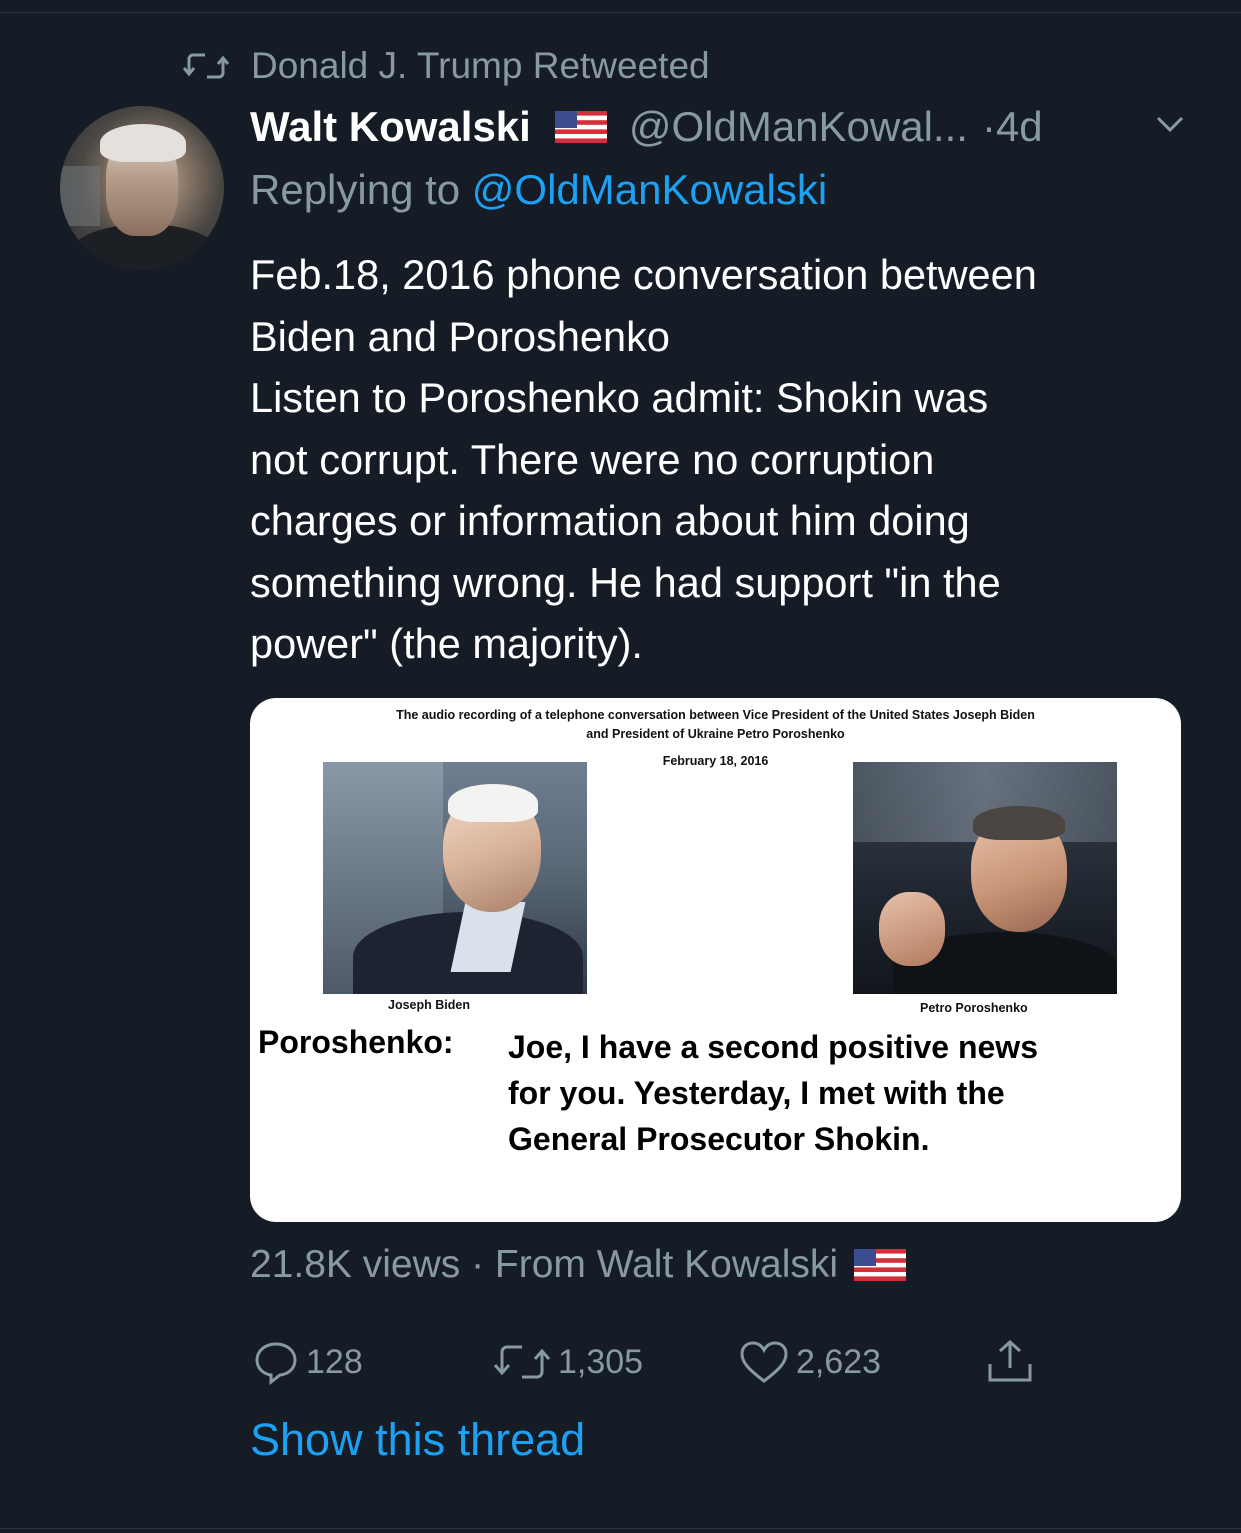  Describe the element at coordinates (356, 1042) in the screenshot. I see `speaker-label: Poroshenko:` at that location.